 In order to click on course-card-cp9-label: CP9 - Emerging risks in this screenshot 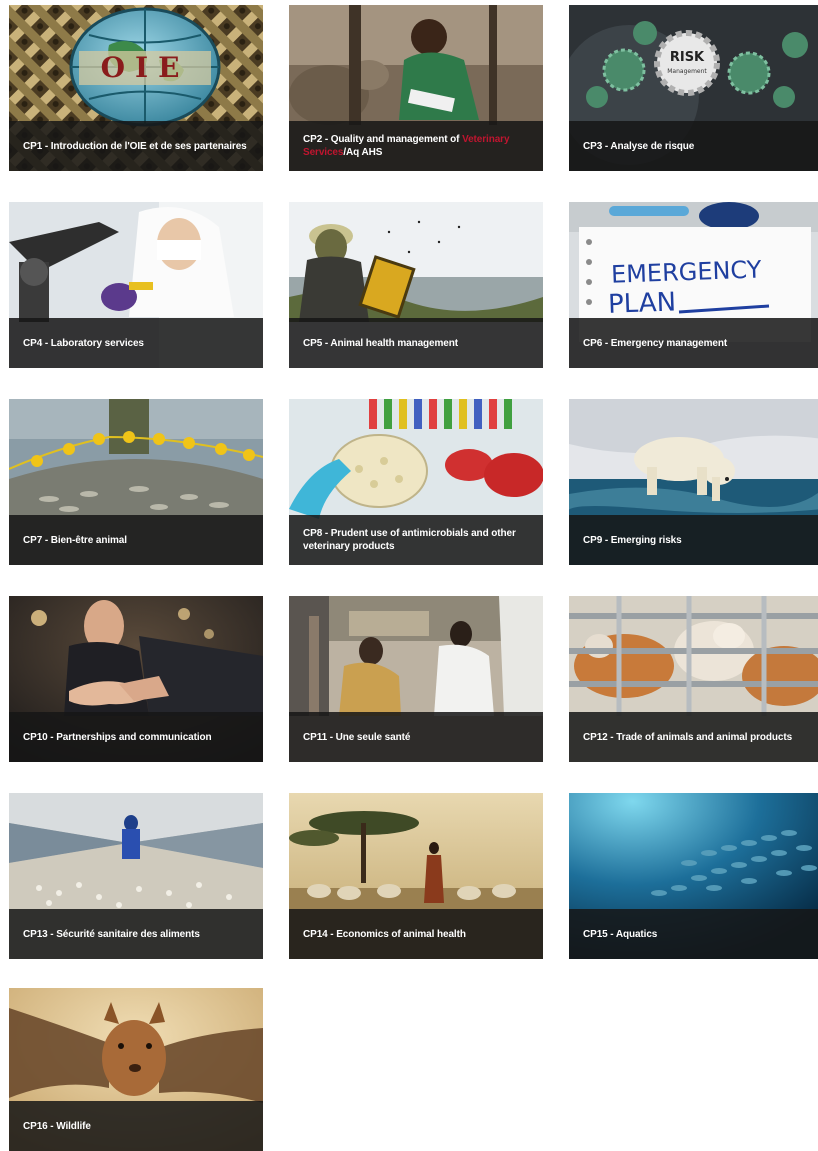, I will do `click(693, 540)`.